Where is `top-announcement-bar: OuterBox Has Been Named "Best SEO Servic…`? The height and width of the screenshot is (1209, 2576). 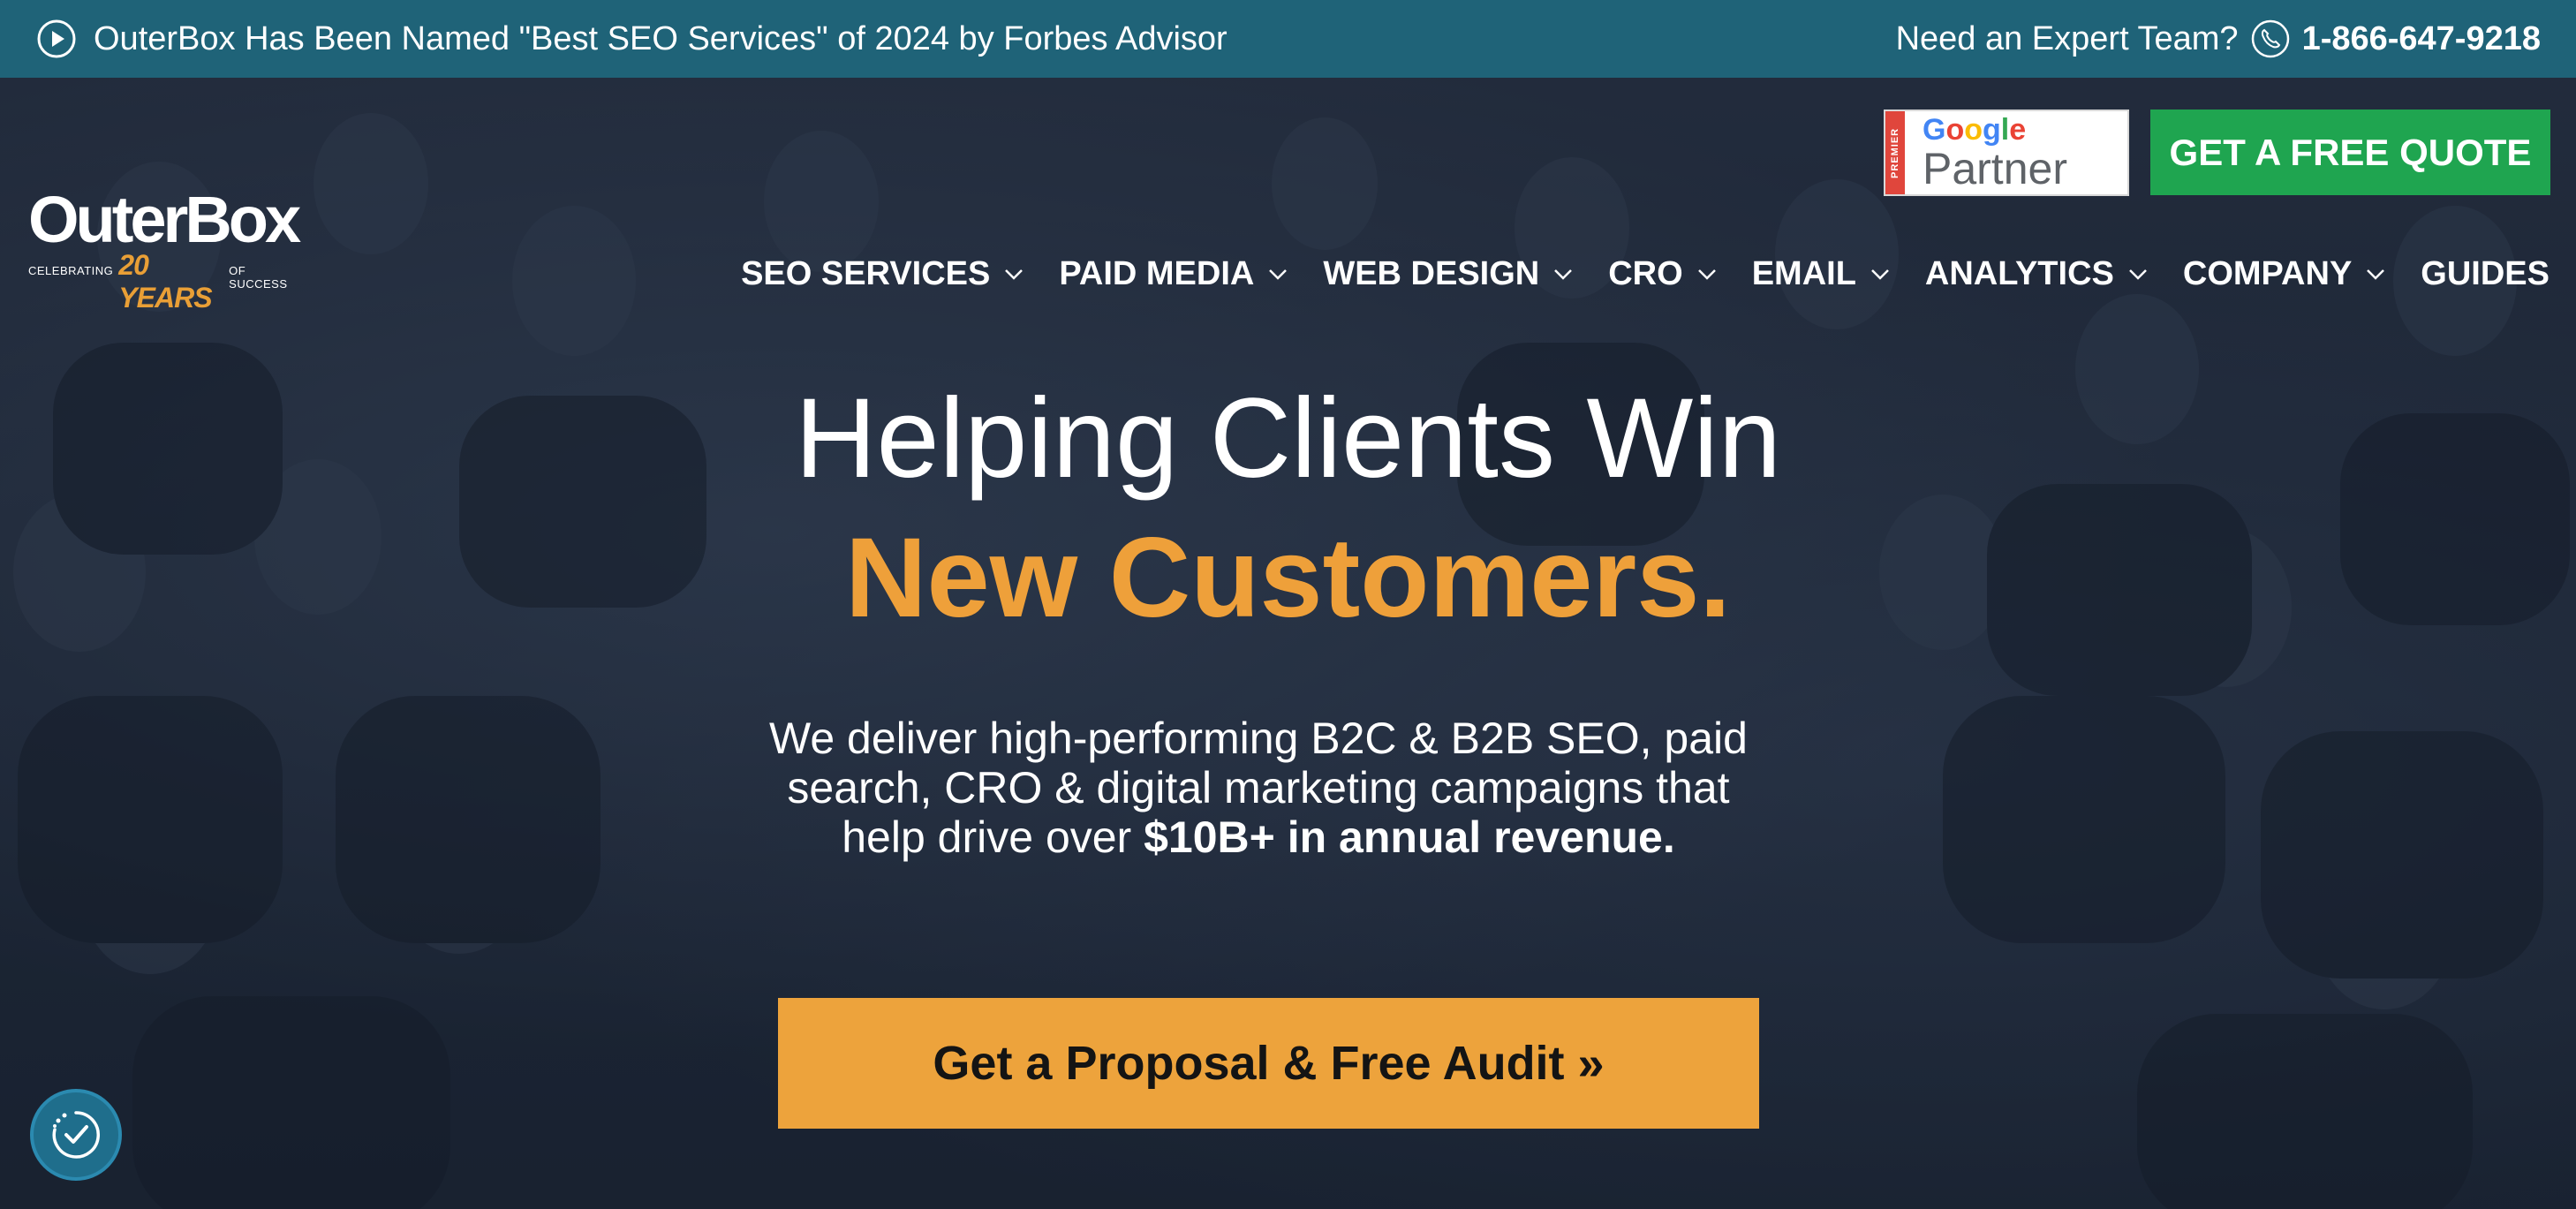 top-announcement-bar: OuterBox Has Been Named "Best SEO Servic… is located at coordinates (1288, 39).